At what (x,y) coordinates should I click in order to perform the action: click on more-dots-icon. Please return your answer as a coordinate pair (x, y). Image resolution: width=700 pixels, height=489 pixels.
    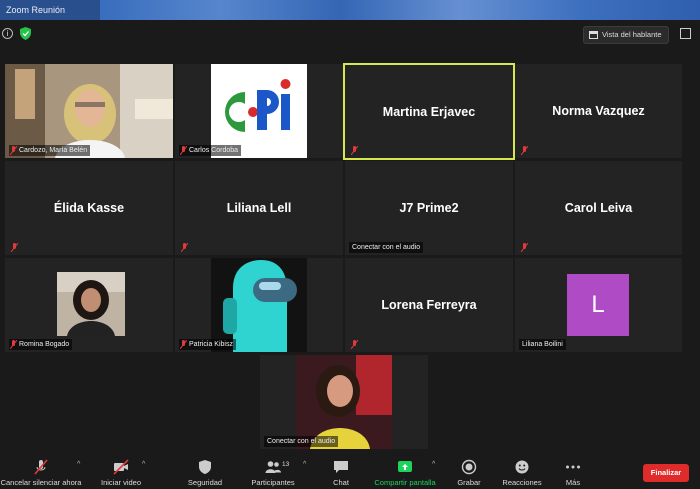
    Looking at the image, I should click on (573, 467).